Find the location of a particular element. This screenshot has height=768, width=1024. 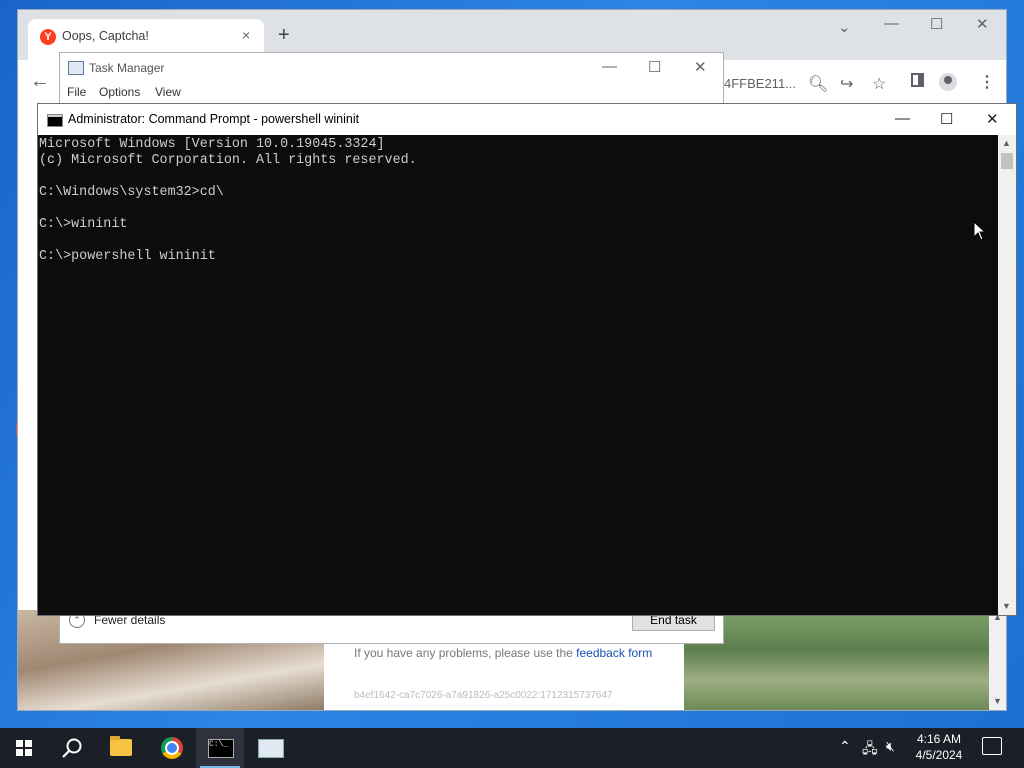

chrome-icon is located at coordinates (172, 748).